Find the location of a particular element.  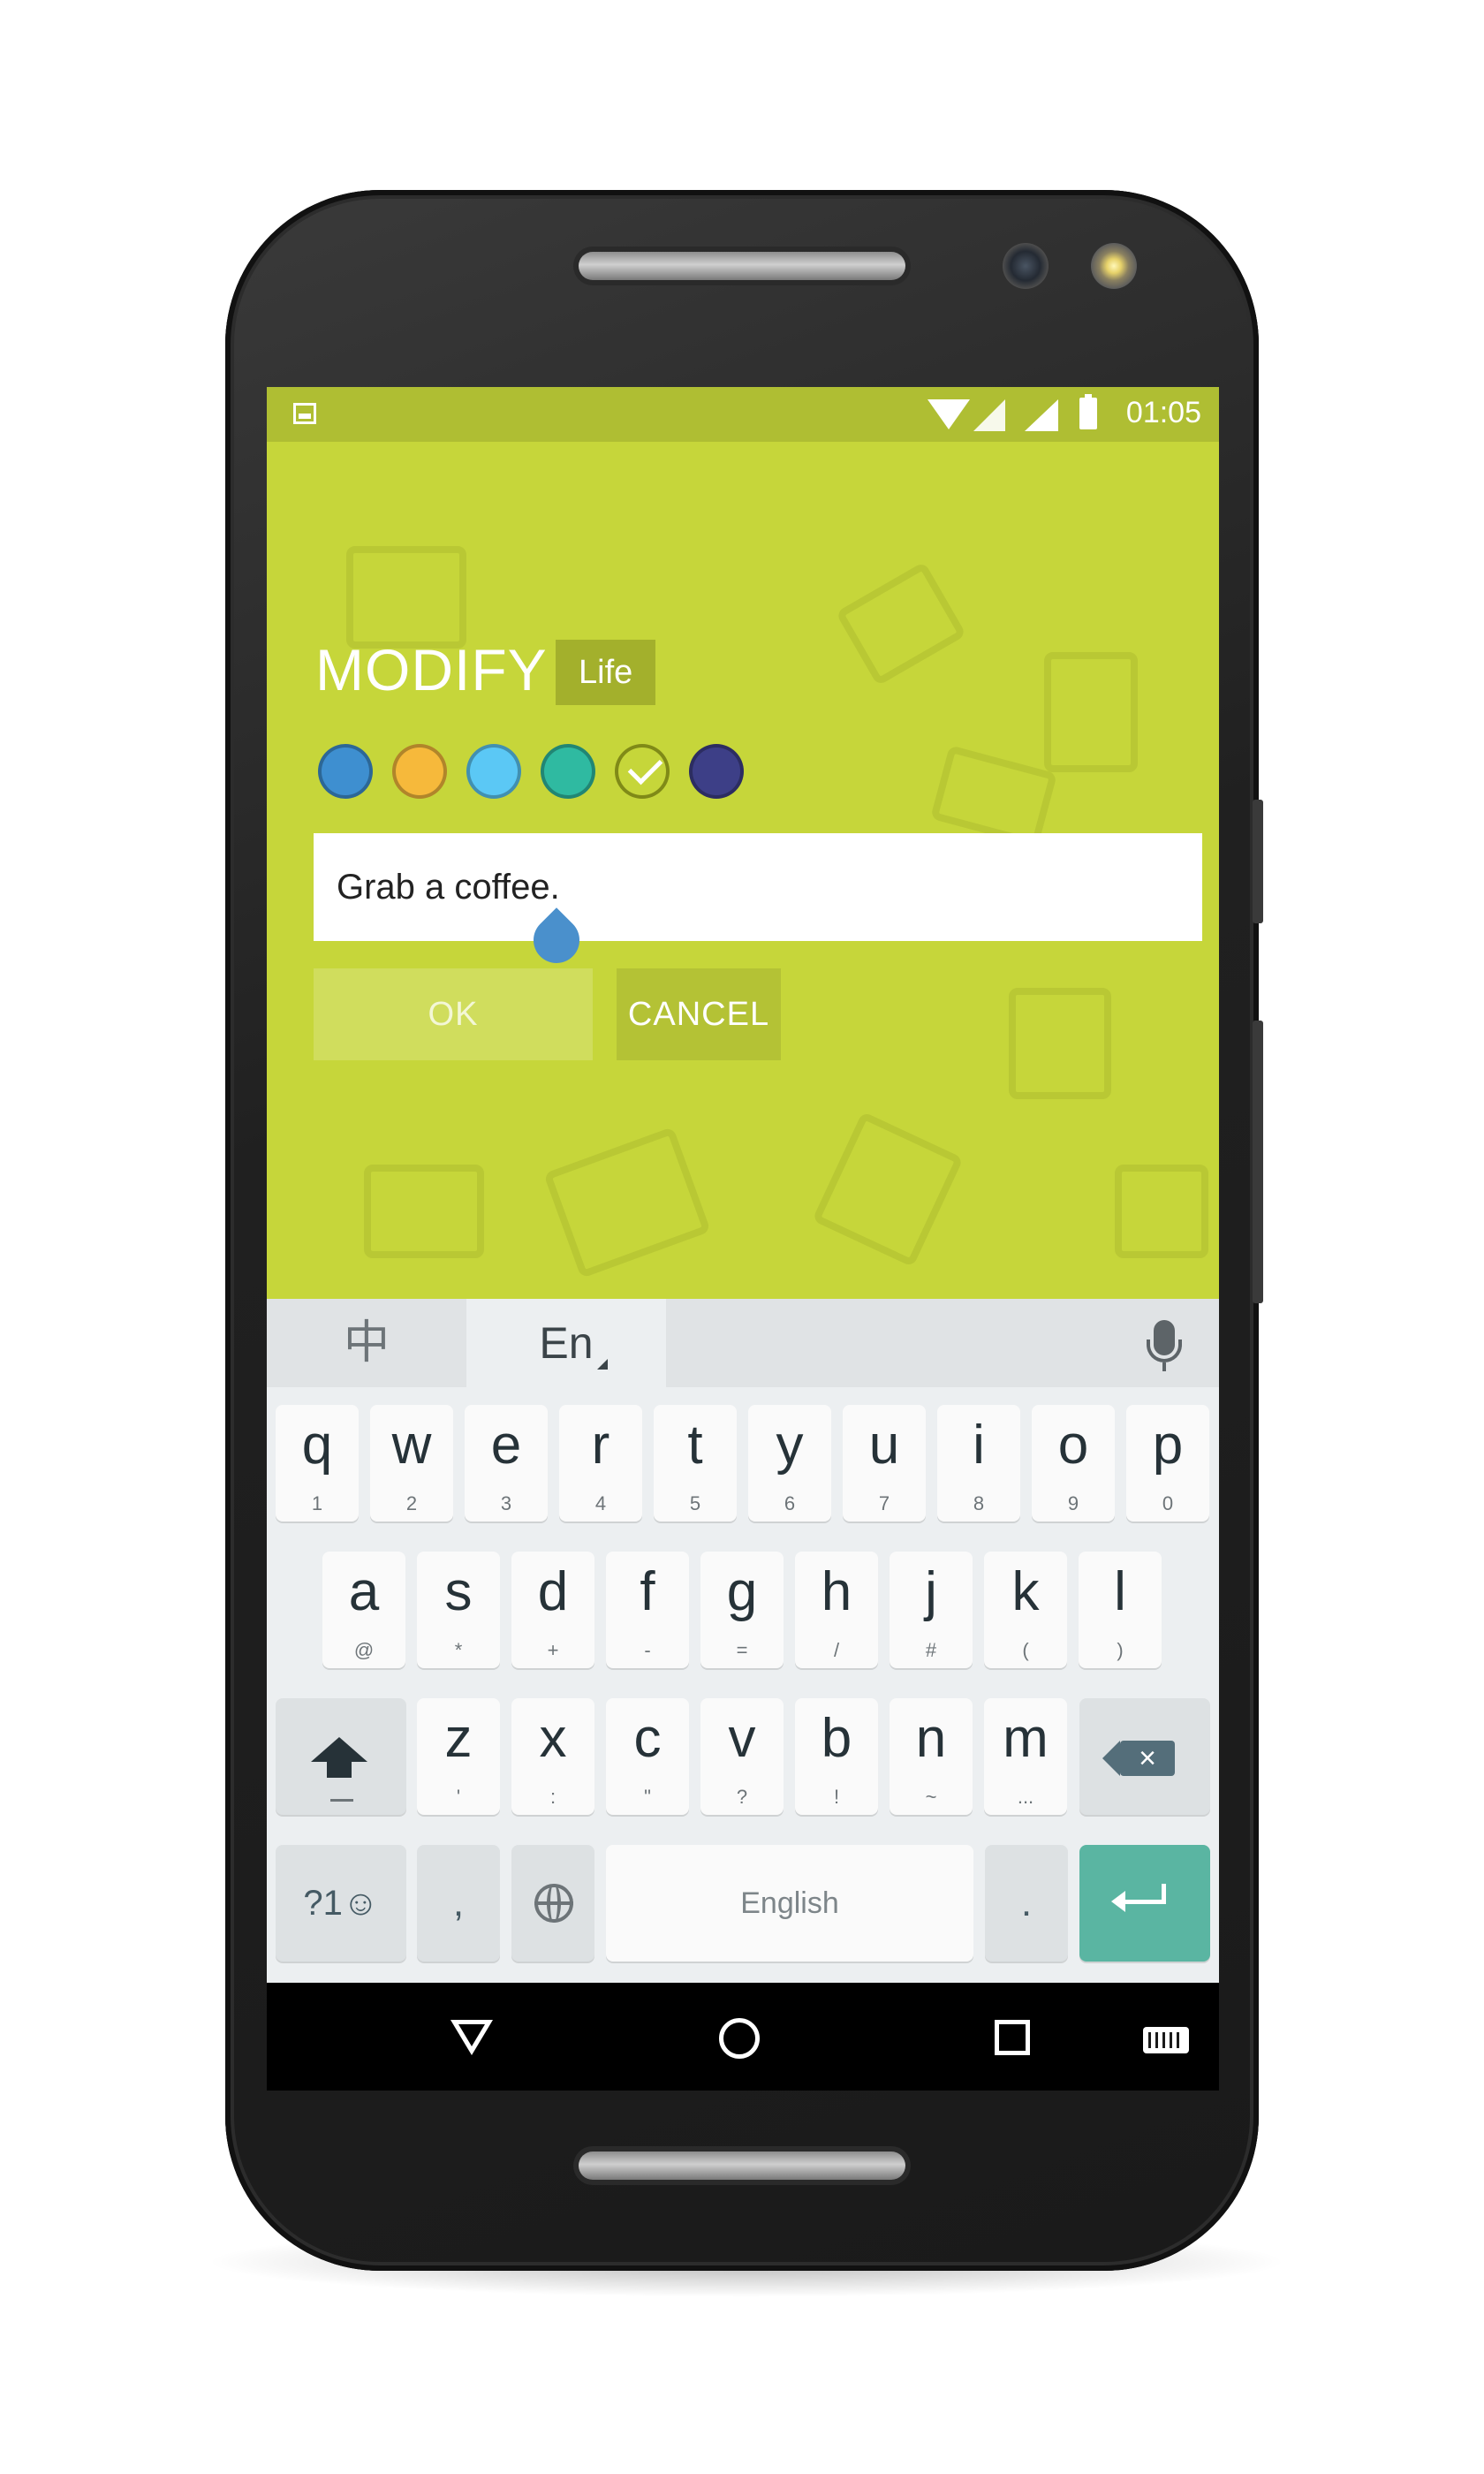

shift-key is located at coordinates (341, 1756).